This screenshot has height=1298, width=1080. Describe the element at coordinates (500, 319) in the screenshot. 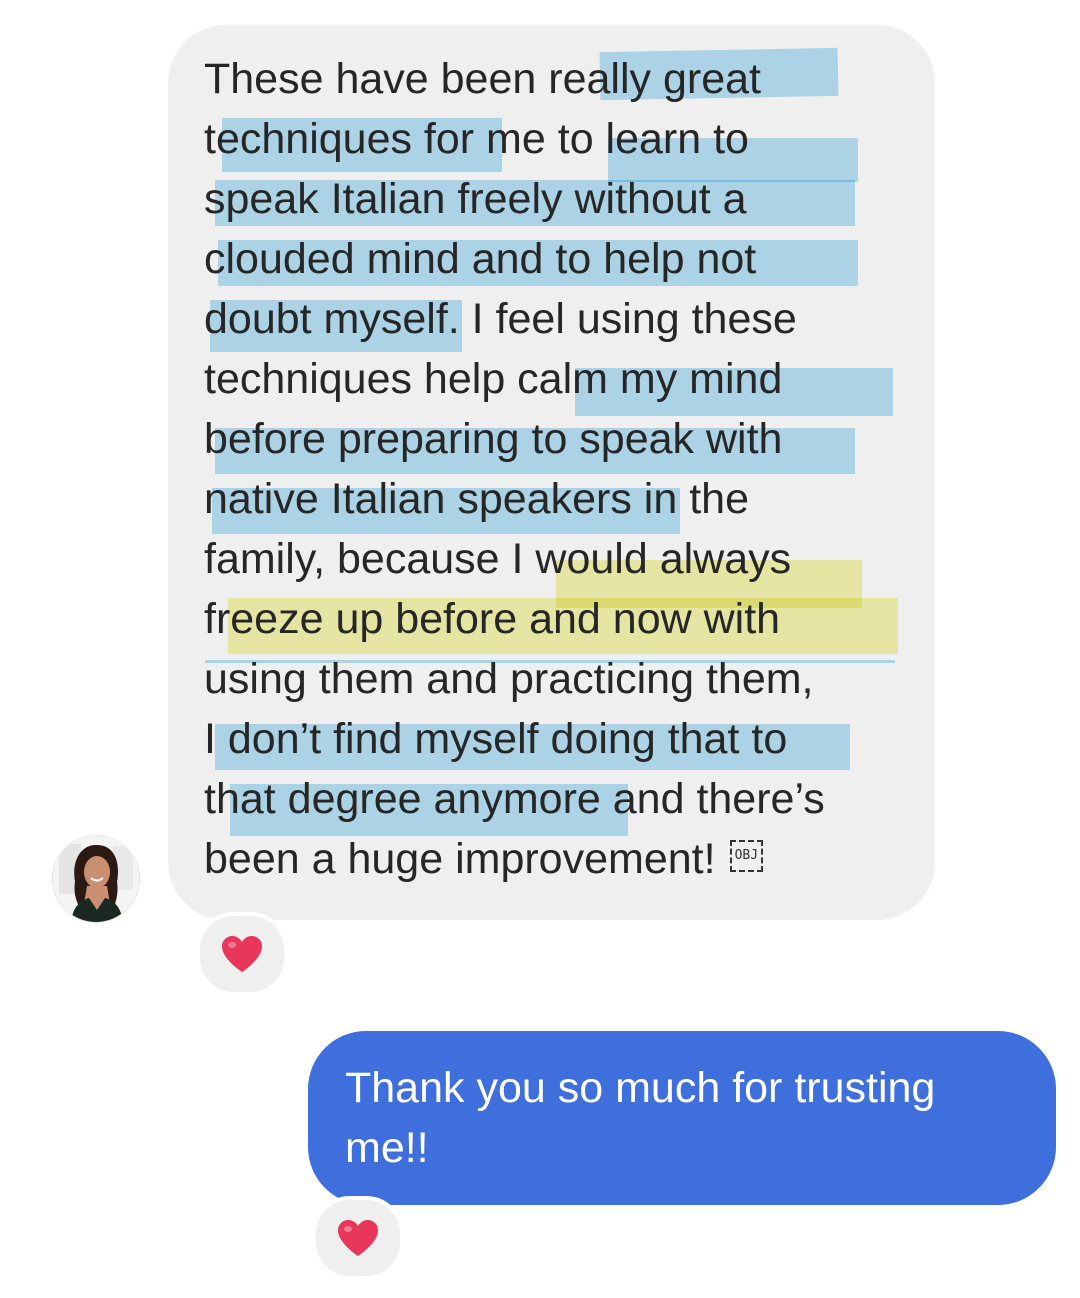

I see `message-line: doubt myself. I feel using these` at that location.